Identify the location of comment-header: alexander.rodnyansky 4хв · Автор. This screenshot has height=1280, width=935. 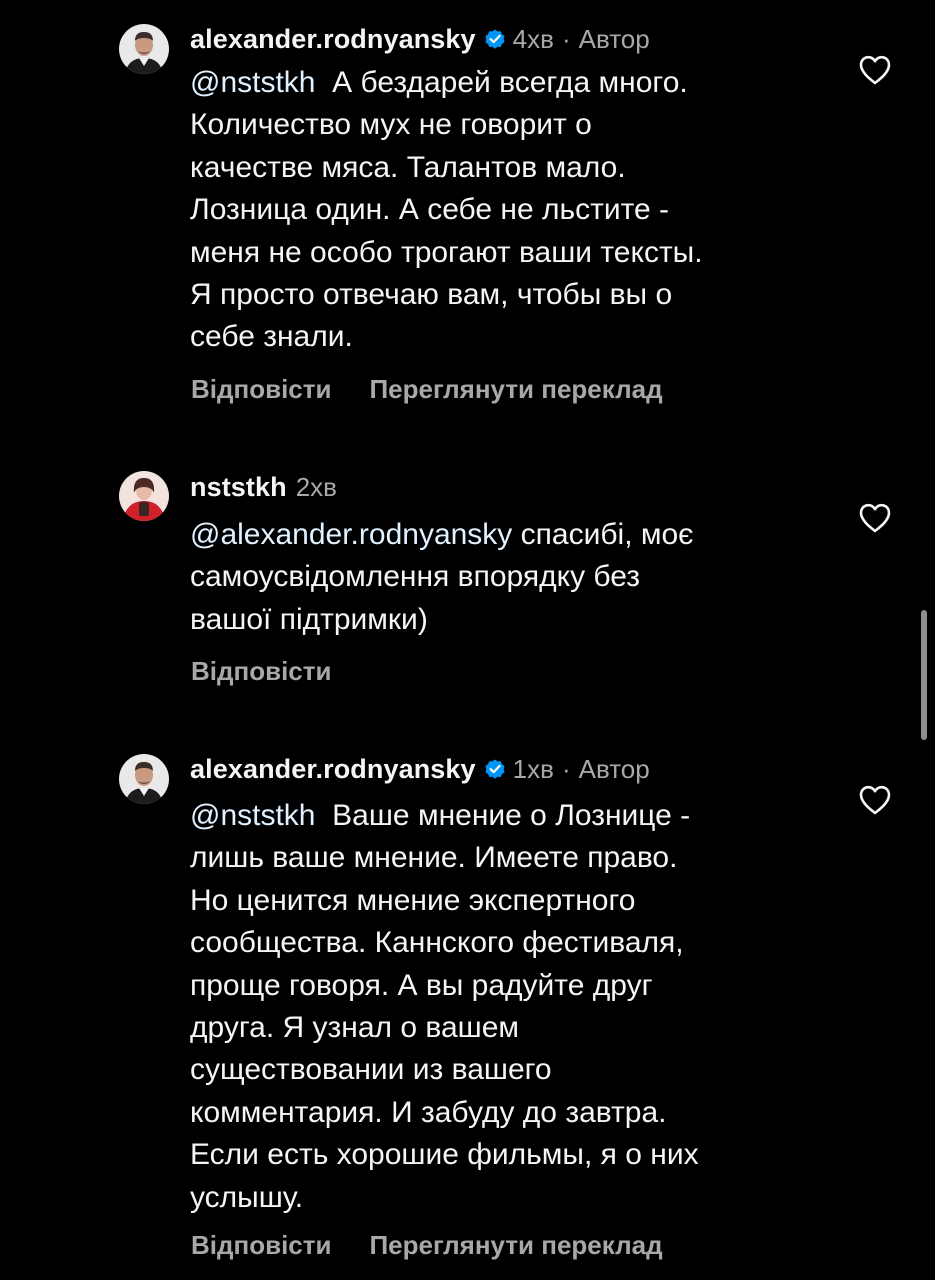
(420, 39).